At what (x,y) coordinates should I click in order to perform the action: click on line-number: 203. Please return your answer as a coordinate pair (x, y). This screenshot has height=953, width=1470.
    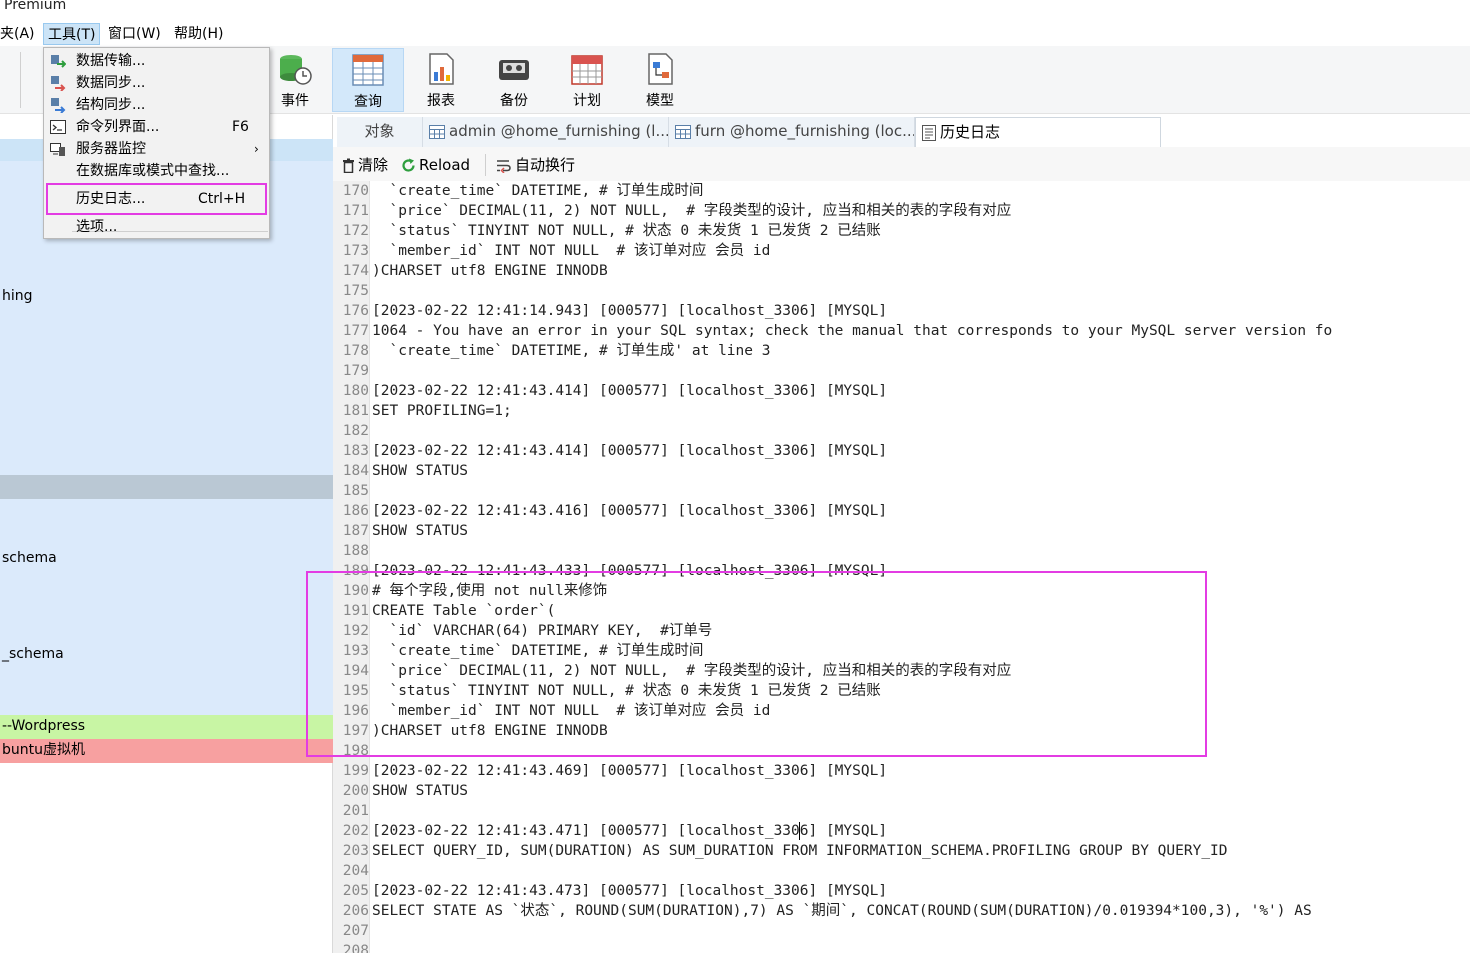
    Looking at the image, I should click on (355, 851).